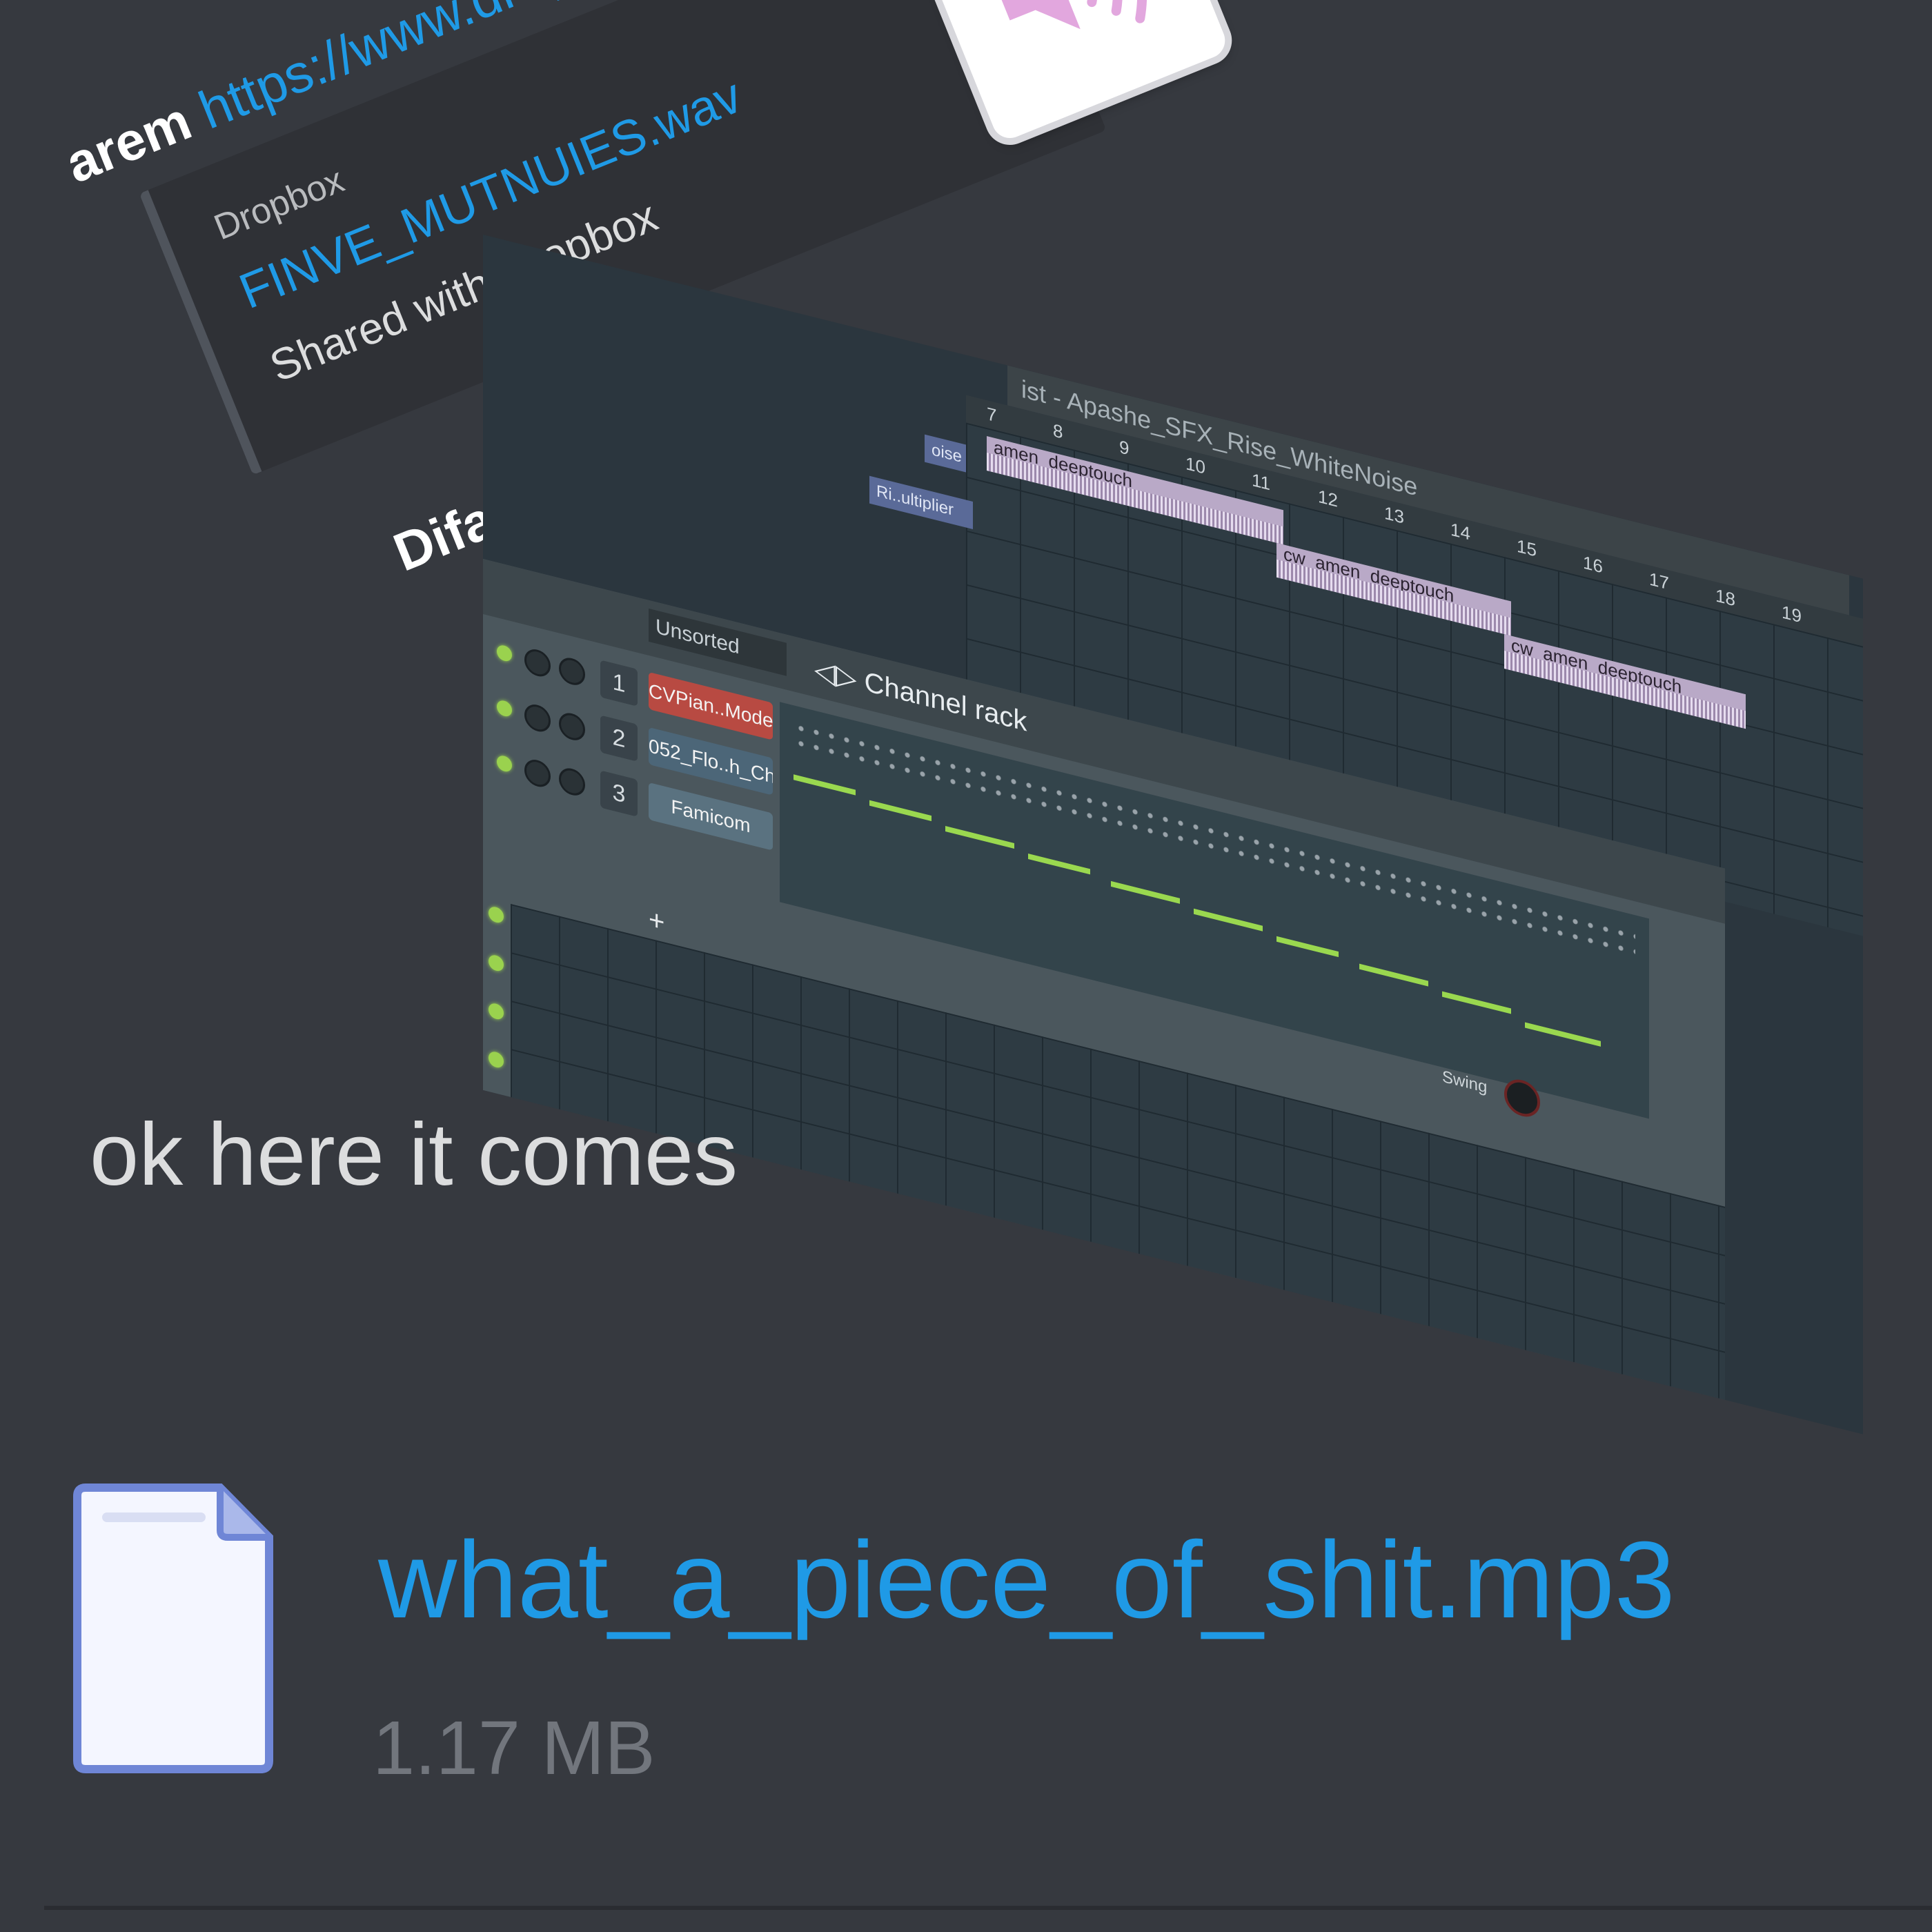 The image size is (1932, 1932). I want to click on ruler-mark: 12, so click(1328, 499).